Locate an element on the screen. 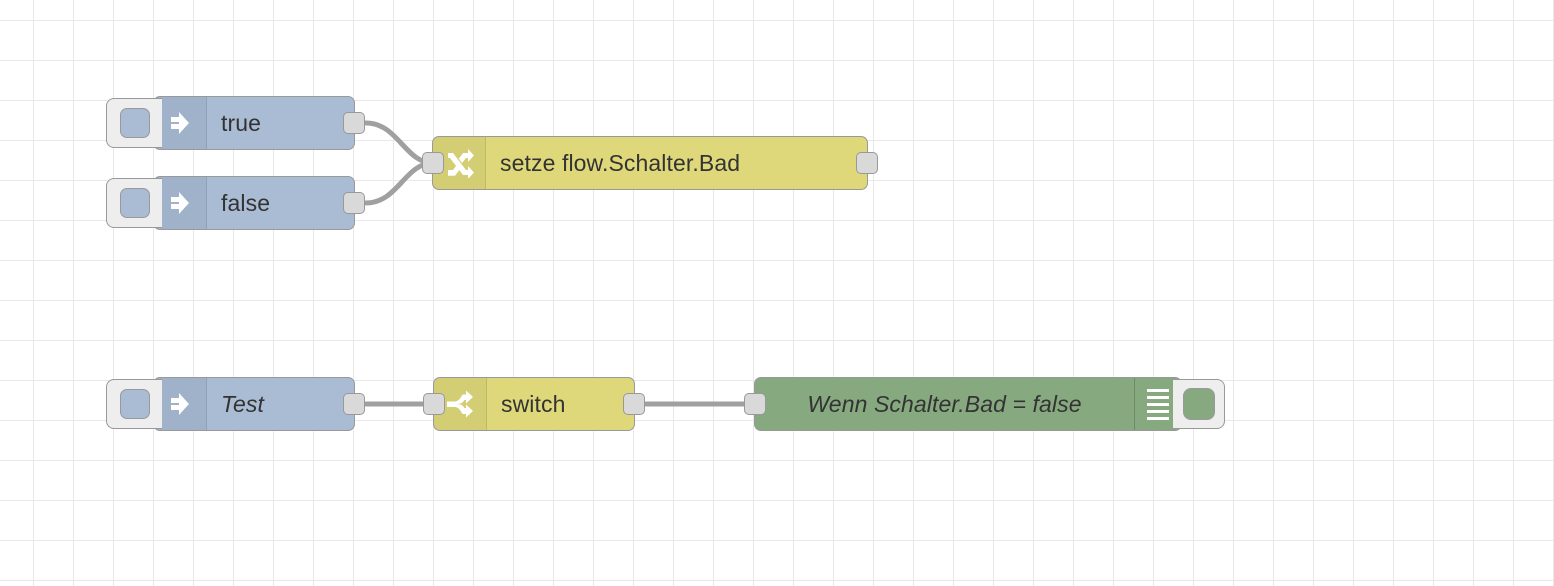 The image size is (1554, 586). node-label: true is located at coordinates (241, 122).